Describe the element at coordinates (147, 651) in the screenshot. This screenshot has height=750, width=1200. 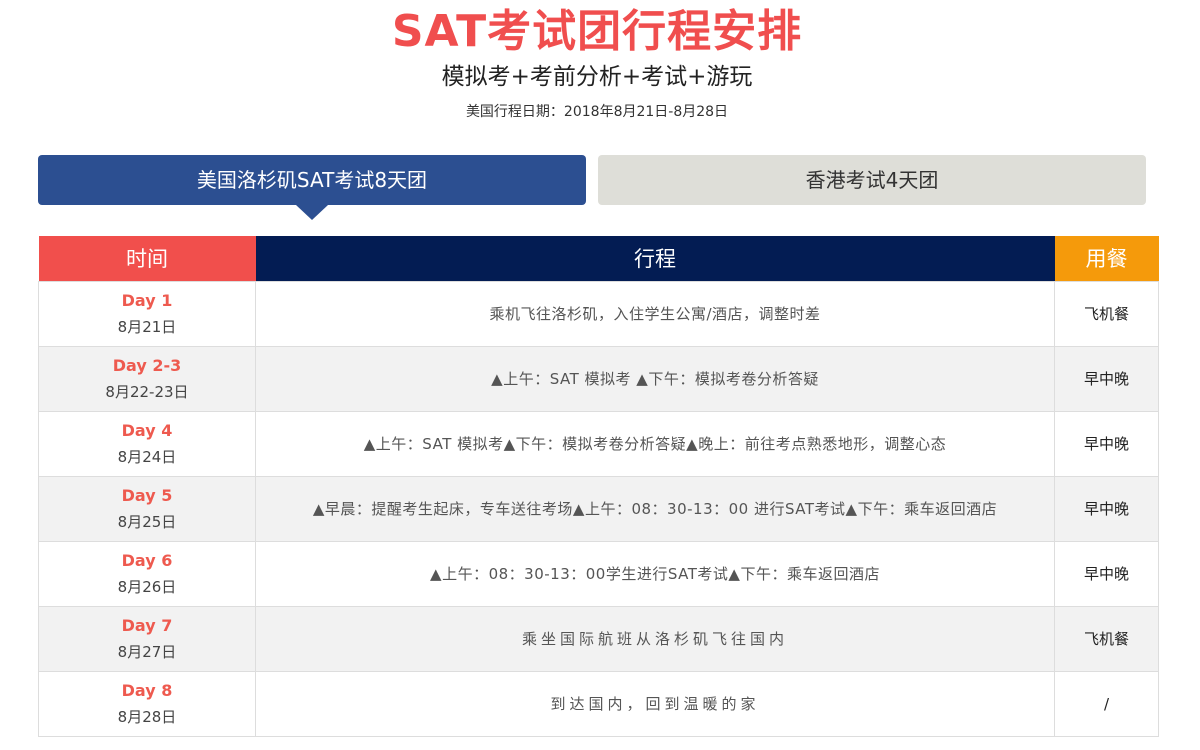
I see `day-date: 8月27日` at that location.